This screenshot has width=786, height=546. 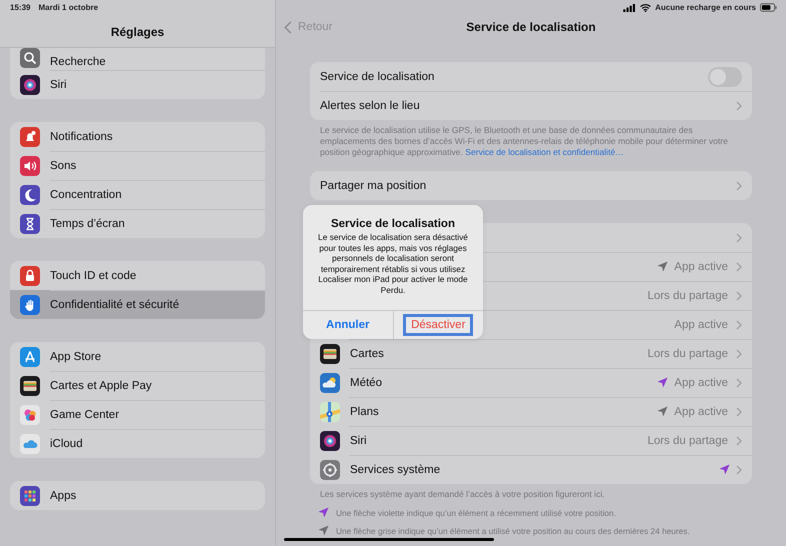 I want to click on status-time: 15:39, so click(x=20, y=7).